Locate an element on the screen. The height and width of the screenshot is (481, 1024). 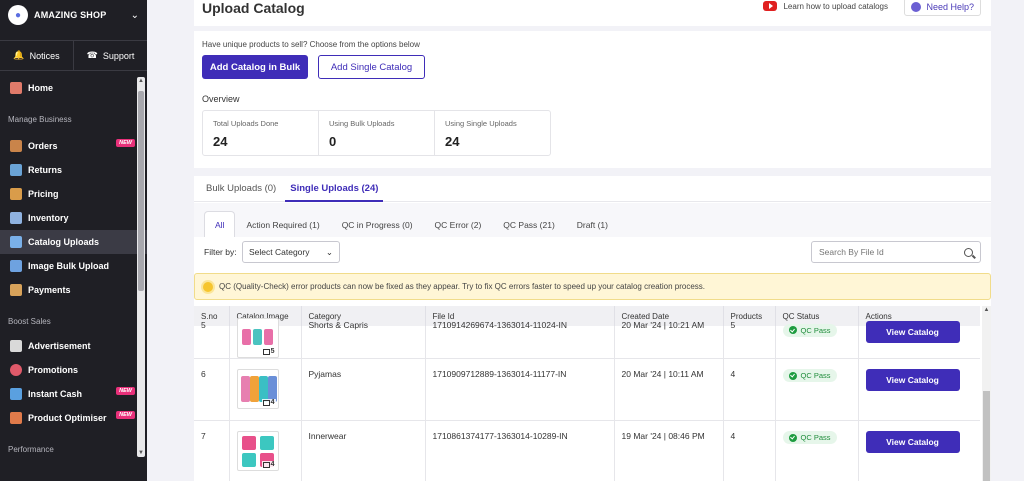
cell-created-date: 20 Mar '24 | 10:21 AM is located at coordinates (663, 325).